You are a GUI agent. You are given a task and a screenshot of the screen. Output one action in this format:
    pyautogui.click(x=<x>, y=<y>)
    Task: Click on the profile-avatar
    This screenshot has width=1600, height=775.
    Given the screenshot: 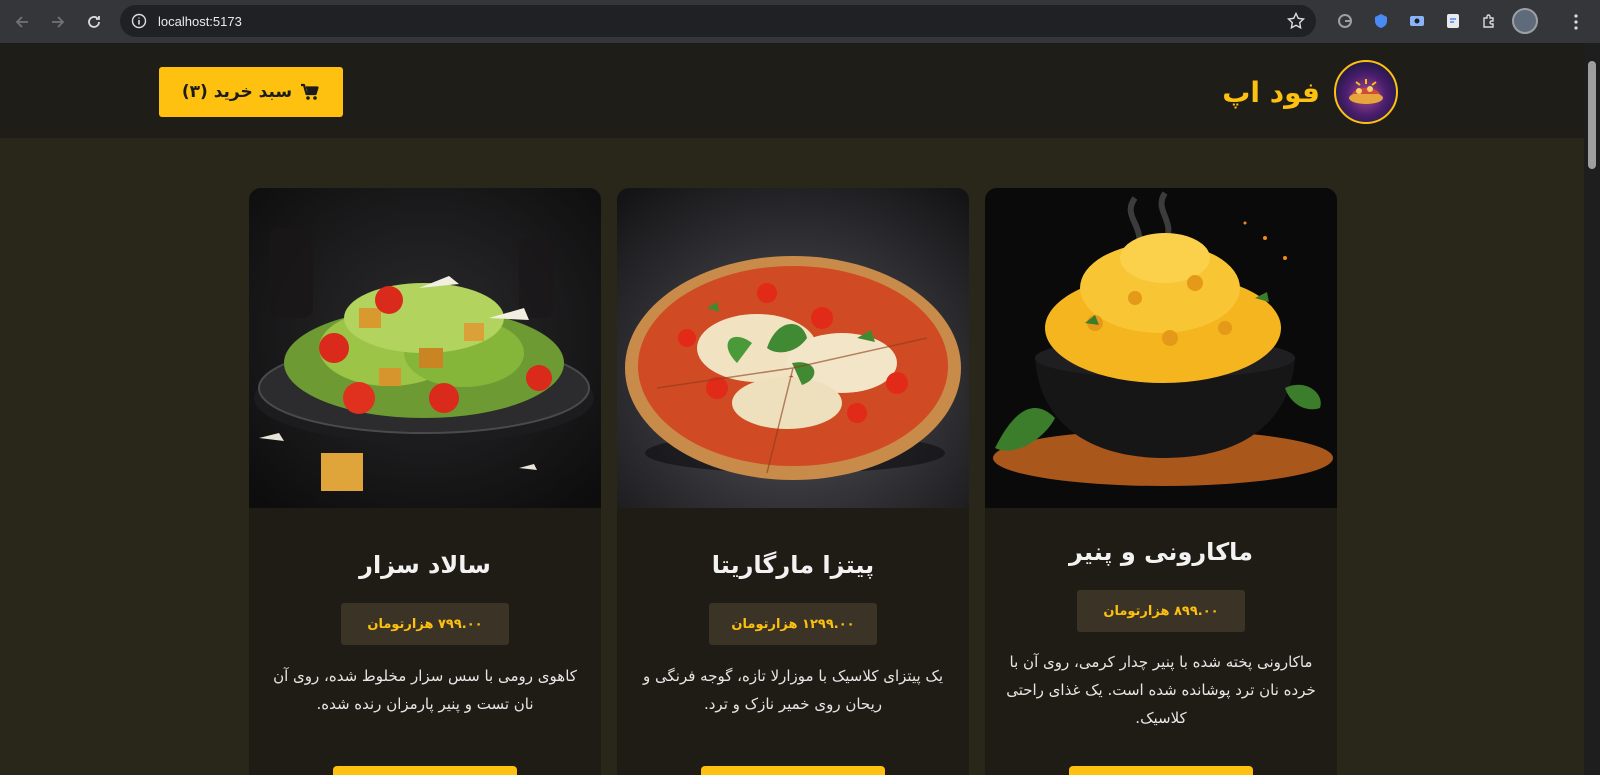 What is the action you would take?
    pyautogui.click(x=1525, y=21)
    